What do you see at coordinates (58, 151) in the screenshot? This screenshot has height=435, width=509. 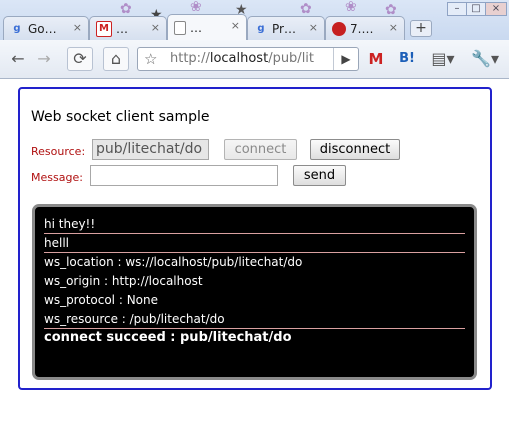 I see `resource-label: Resource:` at bounding box center [58, 151].